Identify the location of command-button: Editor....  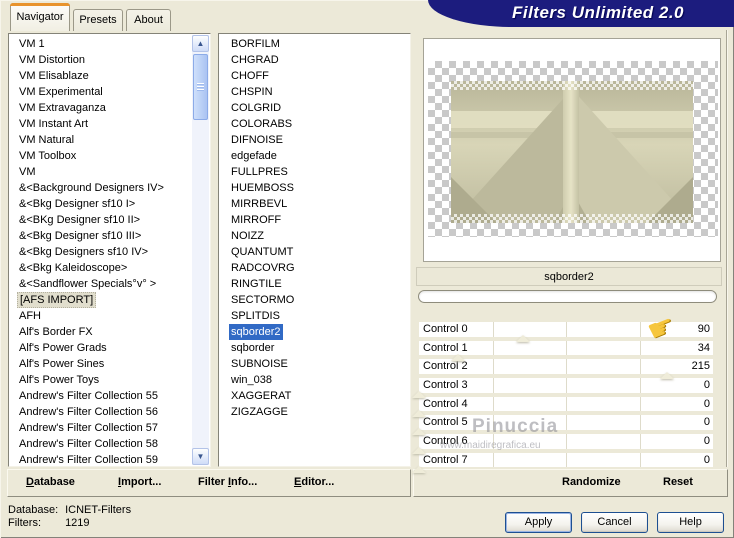
(314, 482).